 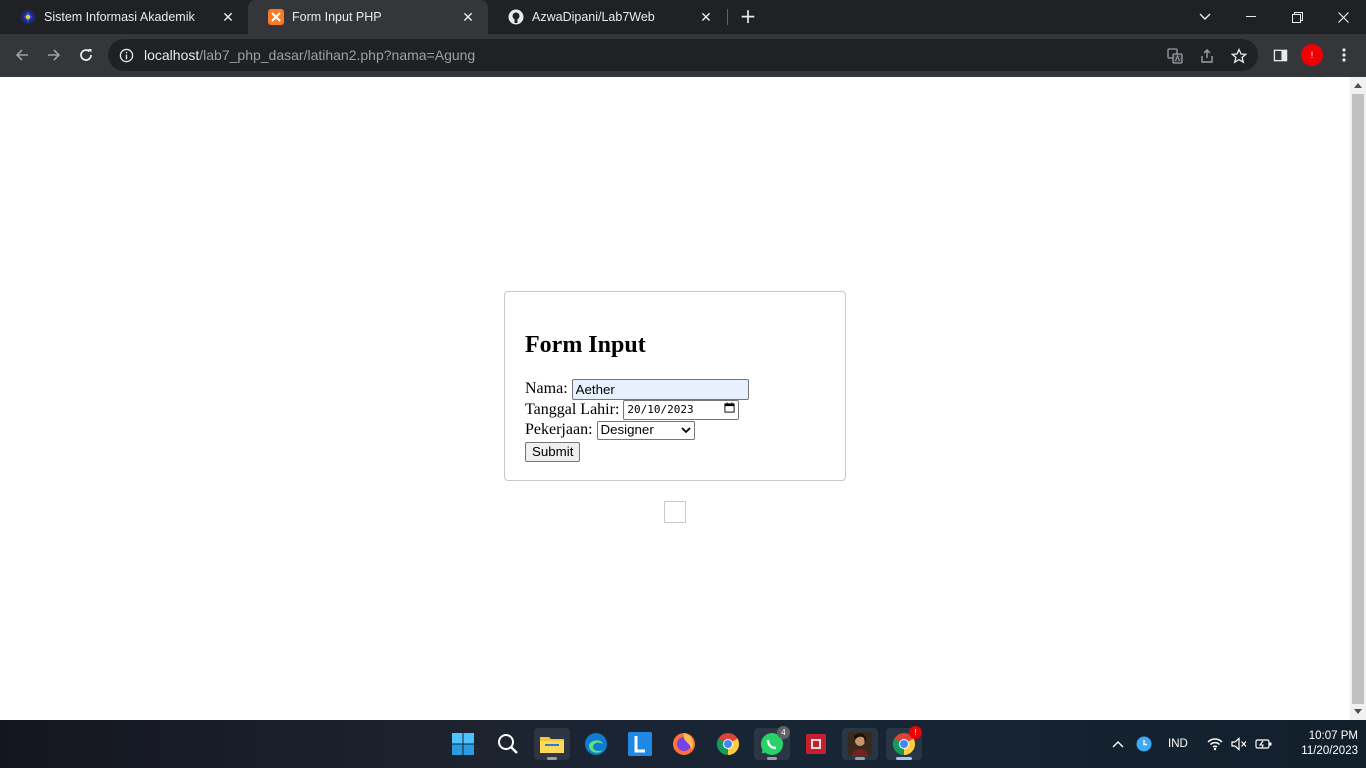 I want to click on tab-form-input-php: Form Input PHP ✕, so click(x=368, y=17).